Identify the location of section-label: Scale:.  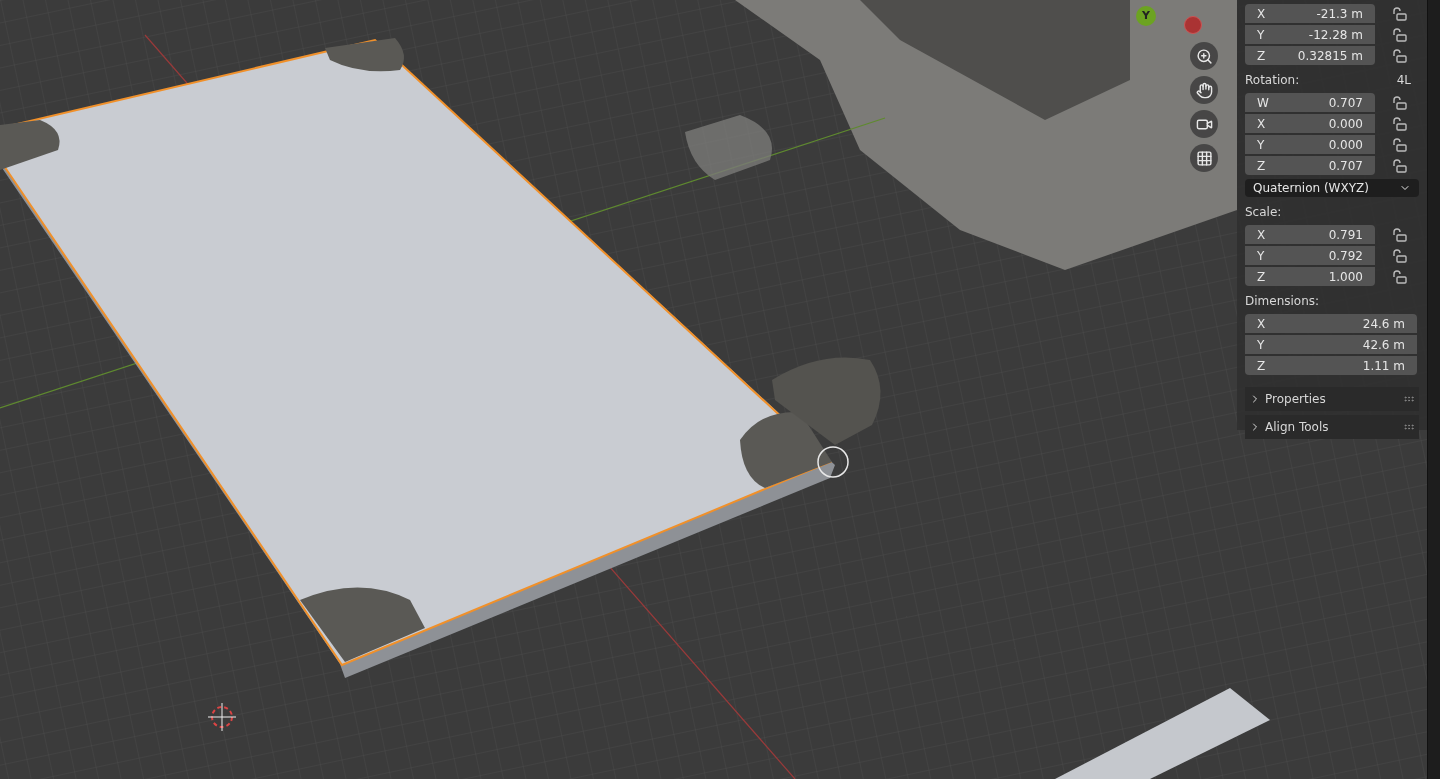
(1264, 212).